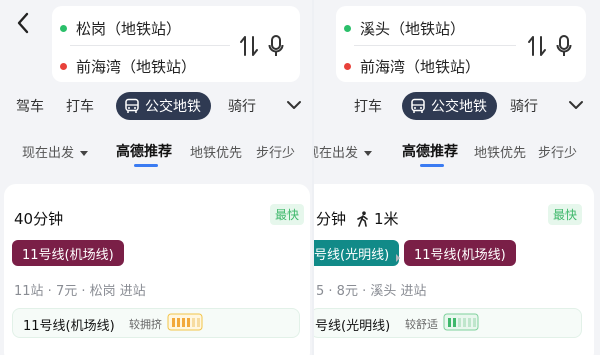 This screenshot has height=355, width=600. What do you see at coordinates (398, 255) in the screenshot?
I see `transfer-arrow-icon` at bounding box center [398, 255].